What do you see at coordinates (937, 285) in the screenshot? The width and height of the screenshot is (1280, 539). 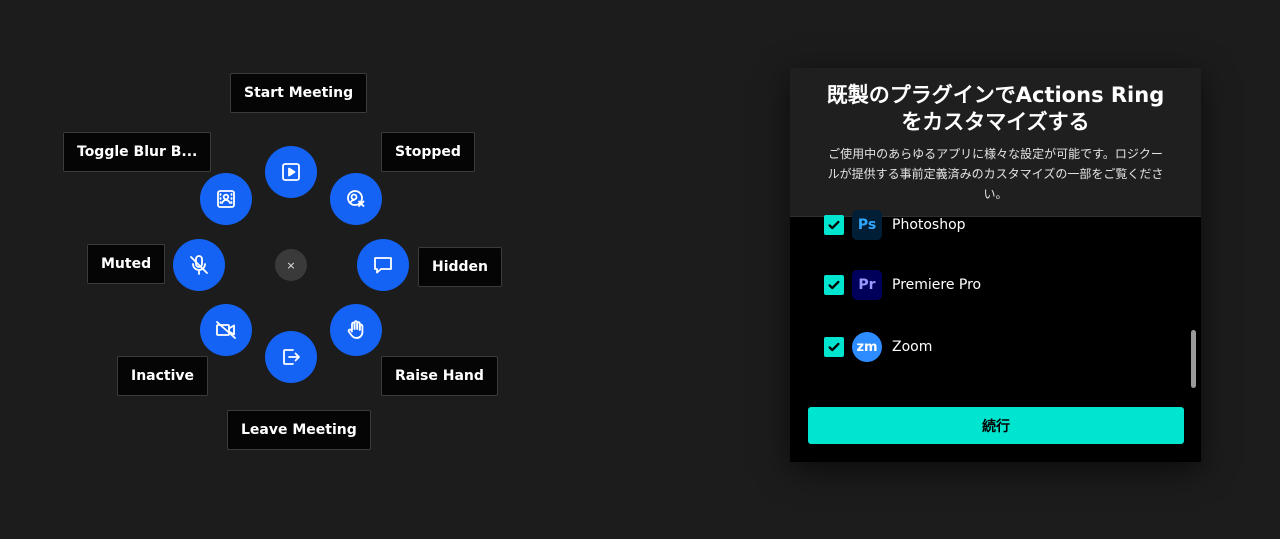 I see `app-name: Premiere Pro` at bounding box center [937, 285].